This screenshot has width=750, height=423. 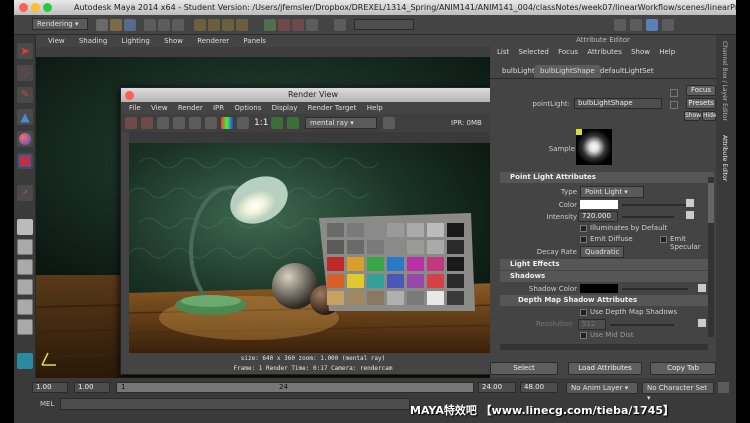 I want to click on refresh-icon, so click(x=195, y=123).